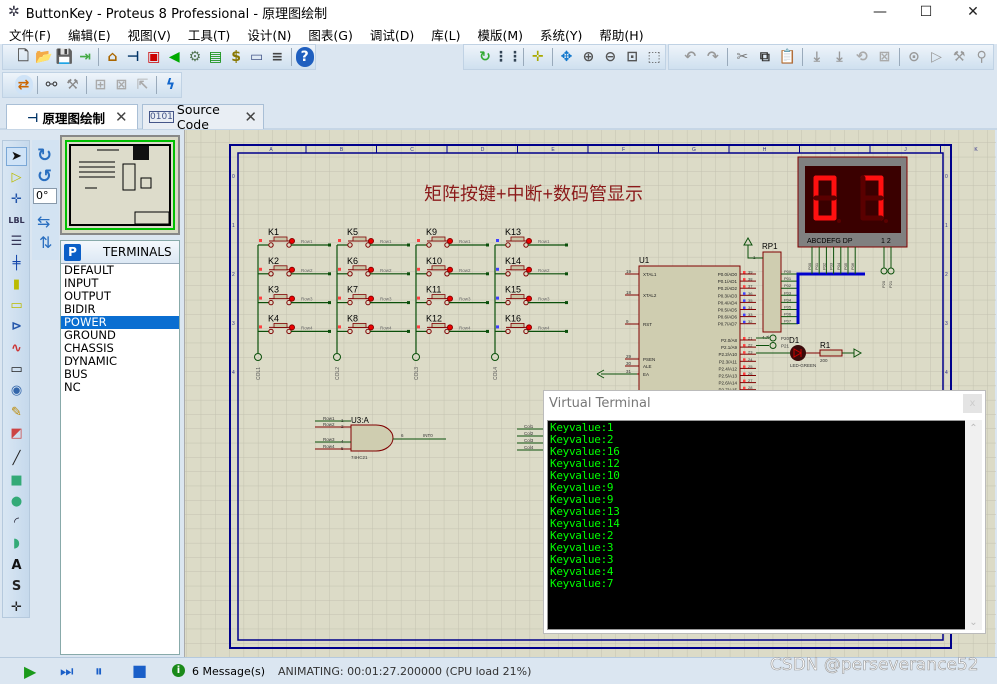 This screenshot has height=684, width=997. Describe the element at coordinates (175, 57) in the screenshot. I see `3d-icon: ◀` at that location.